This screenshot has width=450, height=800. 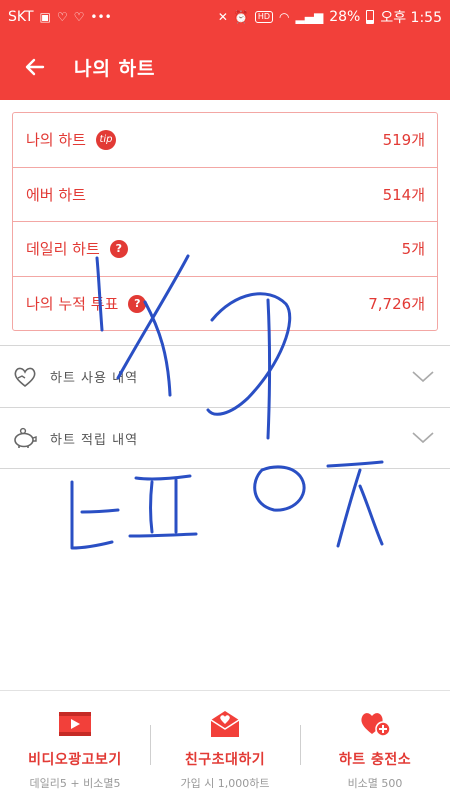 I want to click on heart-earn-history-toggle: 하트 적립 내역, so click(x=225, y=438).